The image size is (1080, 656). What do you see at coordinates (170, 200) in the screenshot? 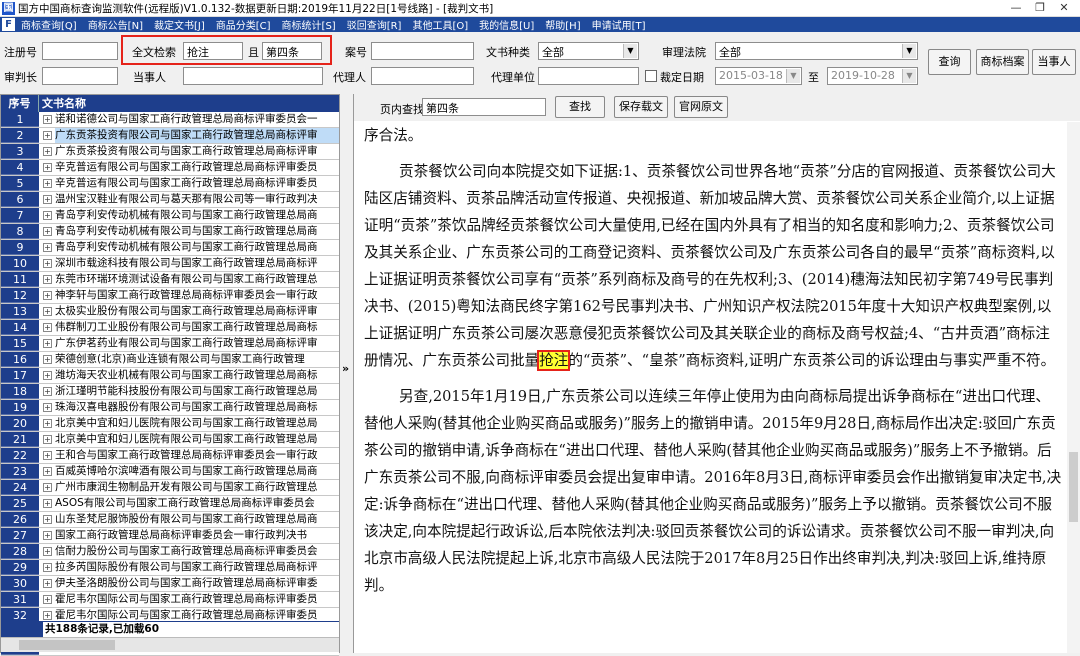
I see `list-item: 6 + 温州宝汉鞋业有限公司与葛天那有限公司等一审行政判决` at bounding box center [170, 200].